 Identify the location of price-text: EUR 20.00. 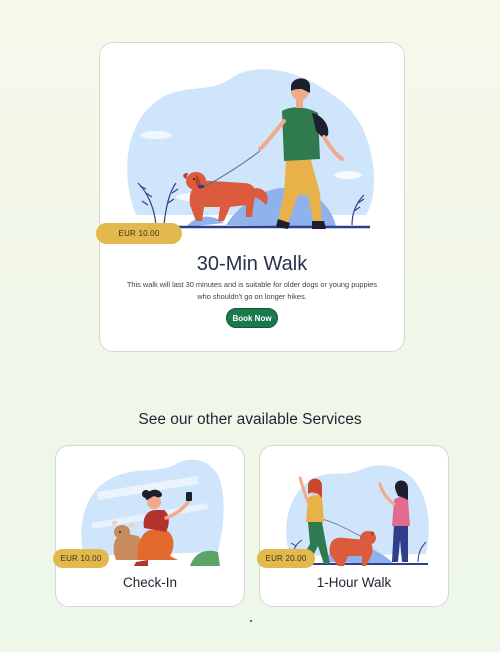
(286, 558).